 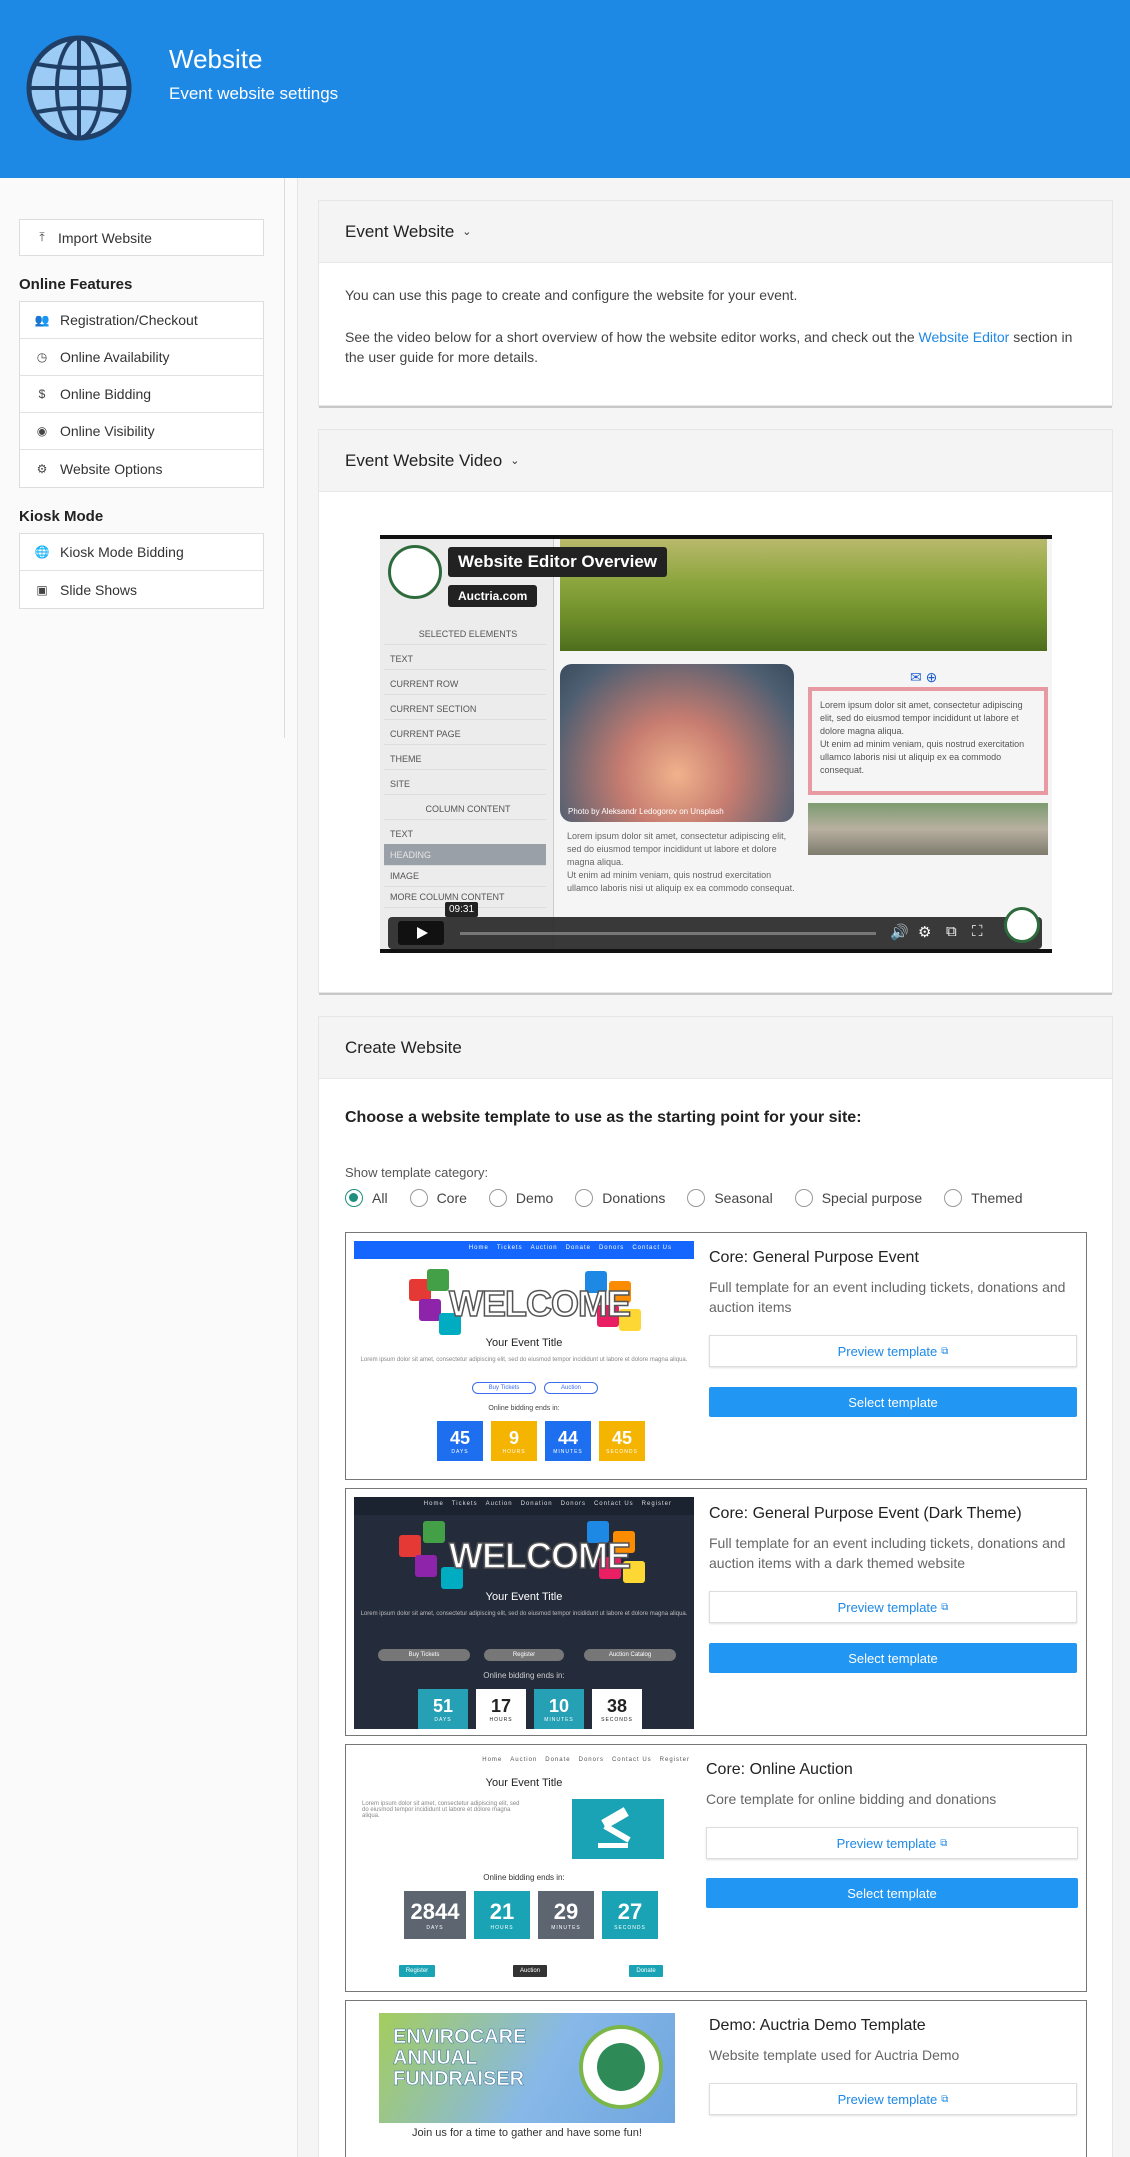 What do you see at coordinates (524, 1877) in the screenshot?
I see `thumb-bidding-ends: Online bidding ends in:` at bounding box center [524, 1877].